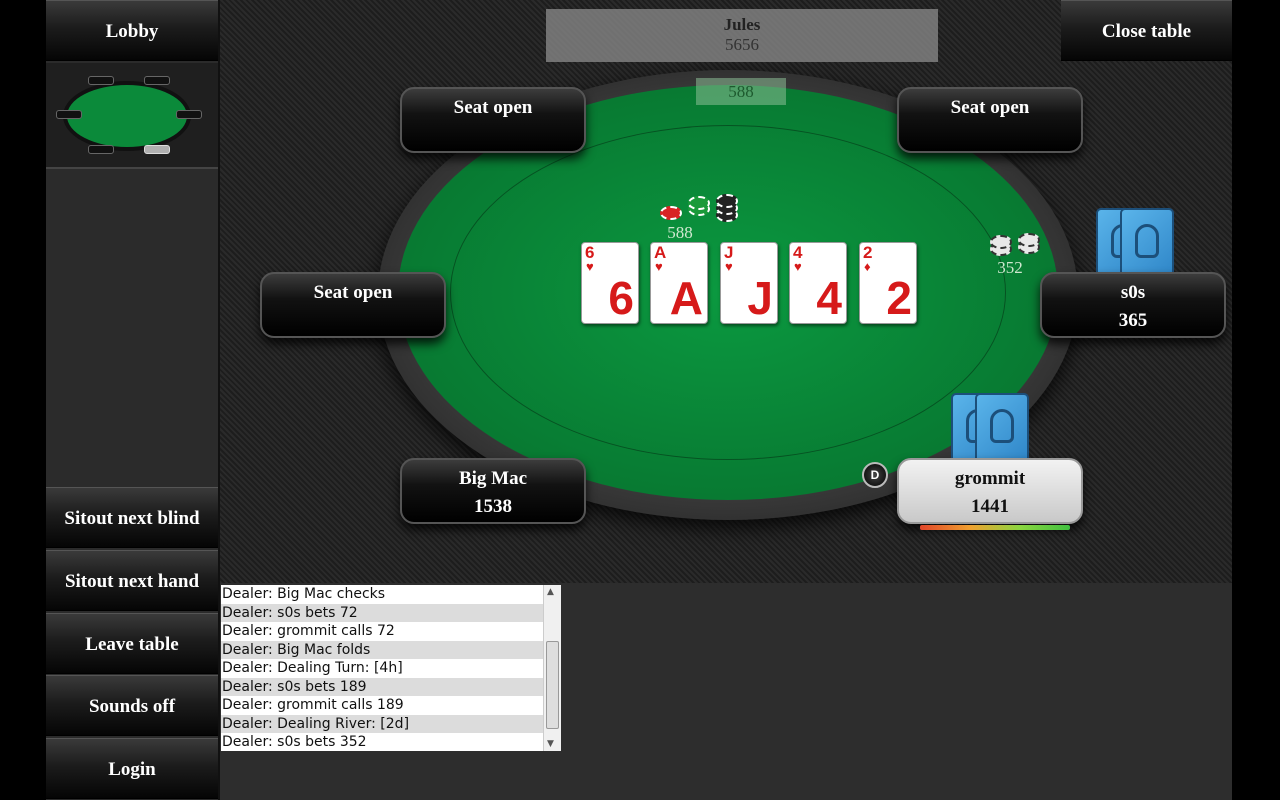 The image size is (1280, 800). Describe the element at coordinates (552, 685) in the screenshot. I see `scroll-thumb` at that location.